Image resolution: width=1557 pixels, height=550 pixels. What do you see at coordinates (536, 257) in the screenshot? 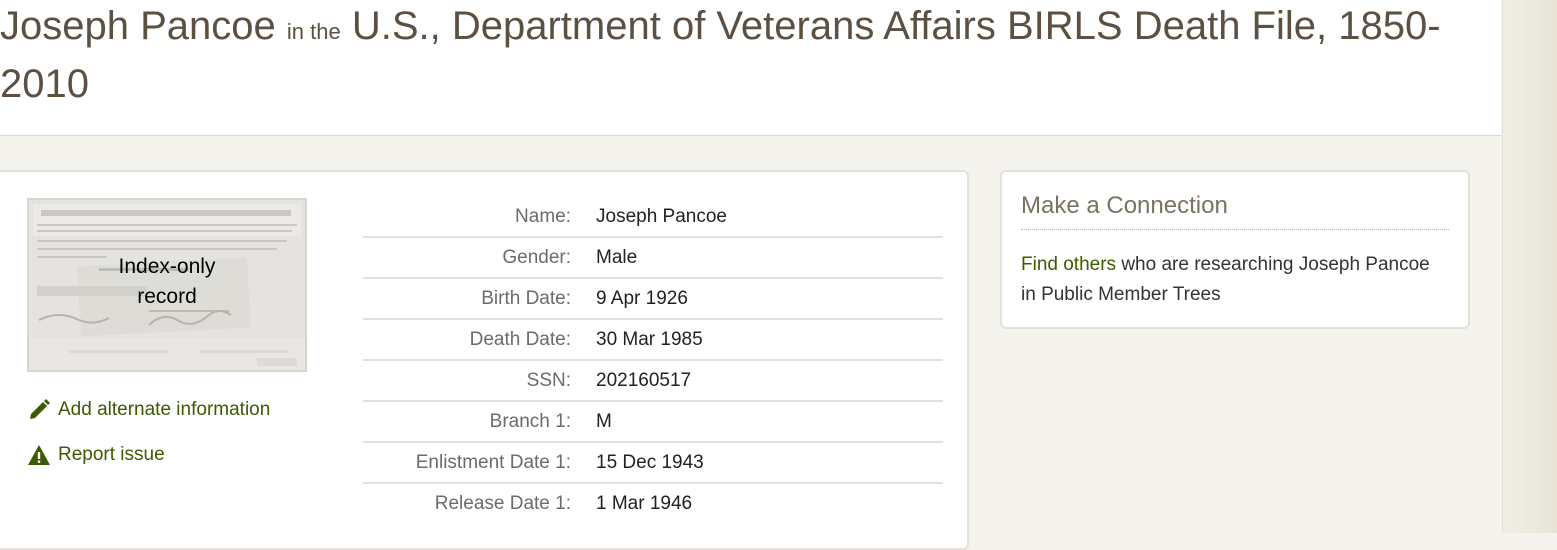
I see `fact-label: Gender:` at bounding box center [536, 257].